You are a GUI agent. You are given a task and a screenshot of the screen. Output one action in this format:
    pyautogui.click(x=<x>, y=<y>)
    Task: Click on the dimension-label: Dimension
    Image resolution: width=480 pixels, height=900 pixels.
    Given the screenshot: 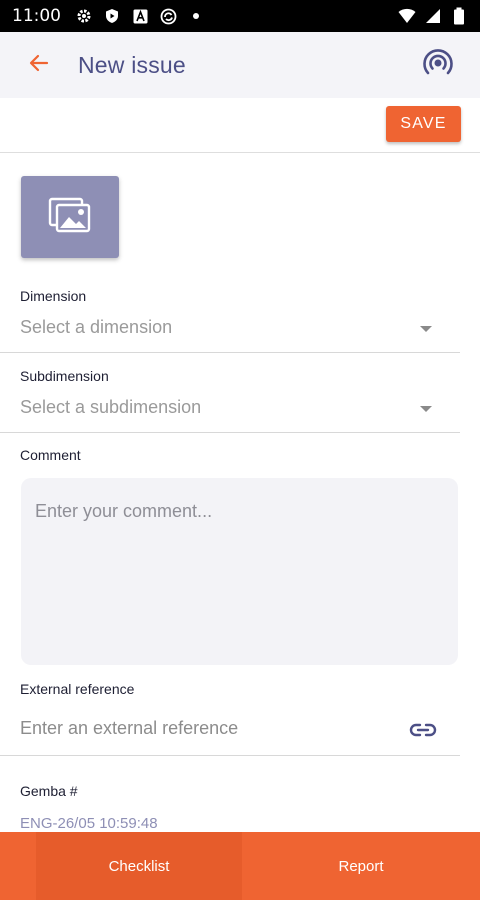 What is the action you would take?
    pyautogui.click(x=53, y=296)
    